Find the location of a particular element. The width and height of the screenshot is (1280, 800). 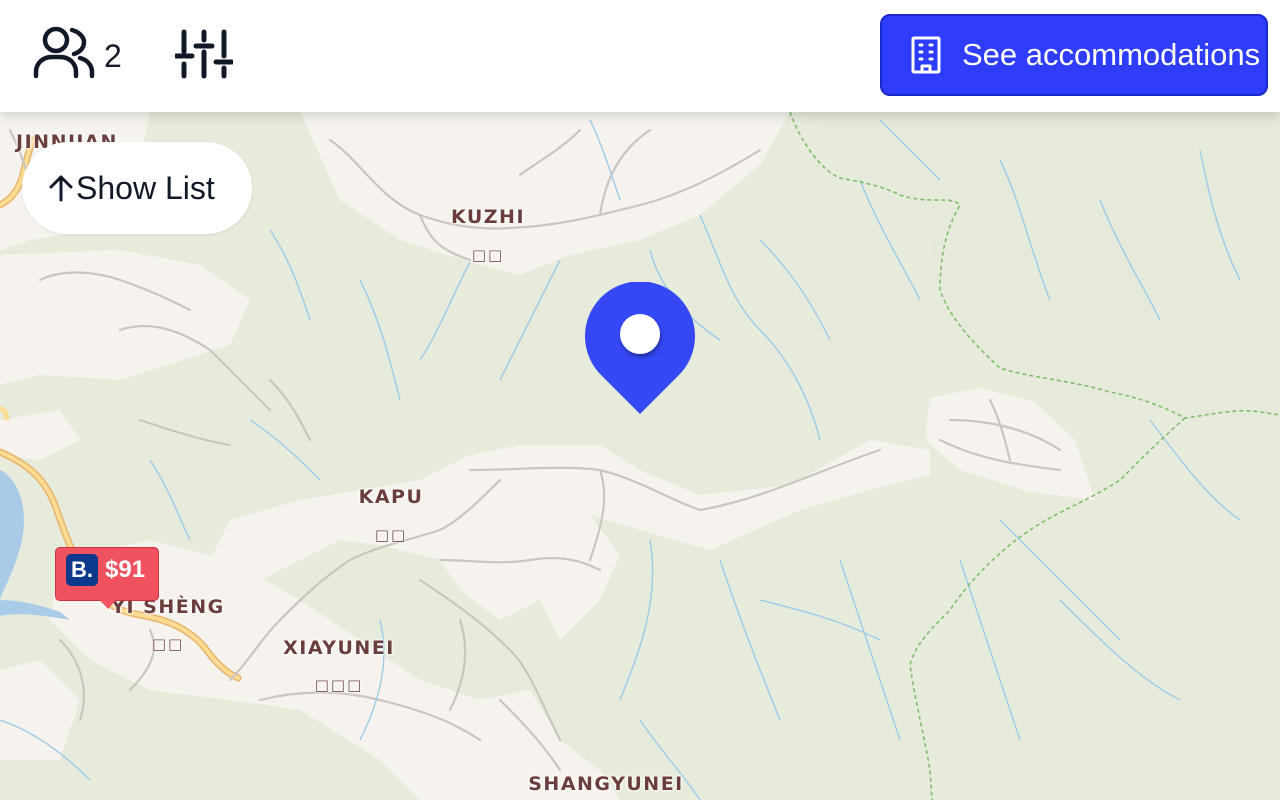

place-label-shangyunei: SHANGYUNEI is located at coordinates (606, 784).